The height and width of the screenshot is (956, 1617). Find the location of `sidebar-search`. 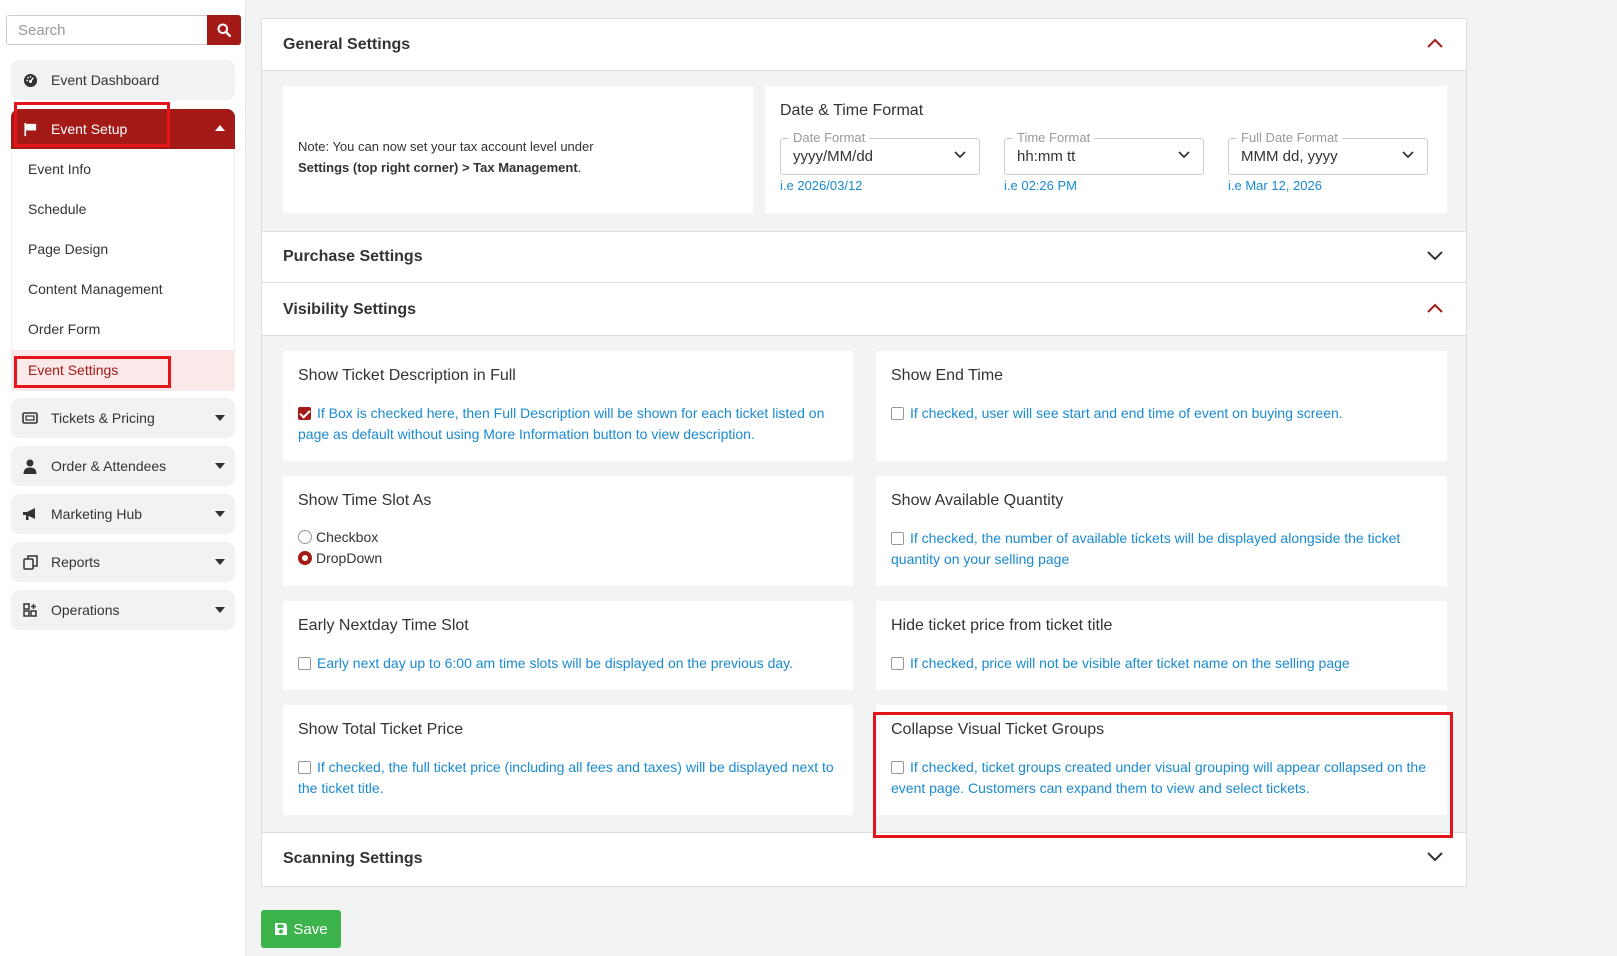

sidebar-search is located at coordinates (123, 30).